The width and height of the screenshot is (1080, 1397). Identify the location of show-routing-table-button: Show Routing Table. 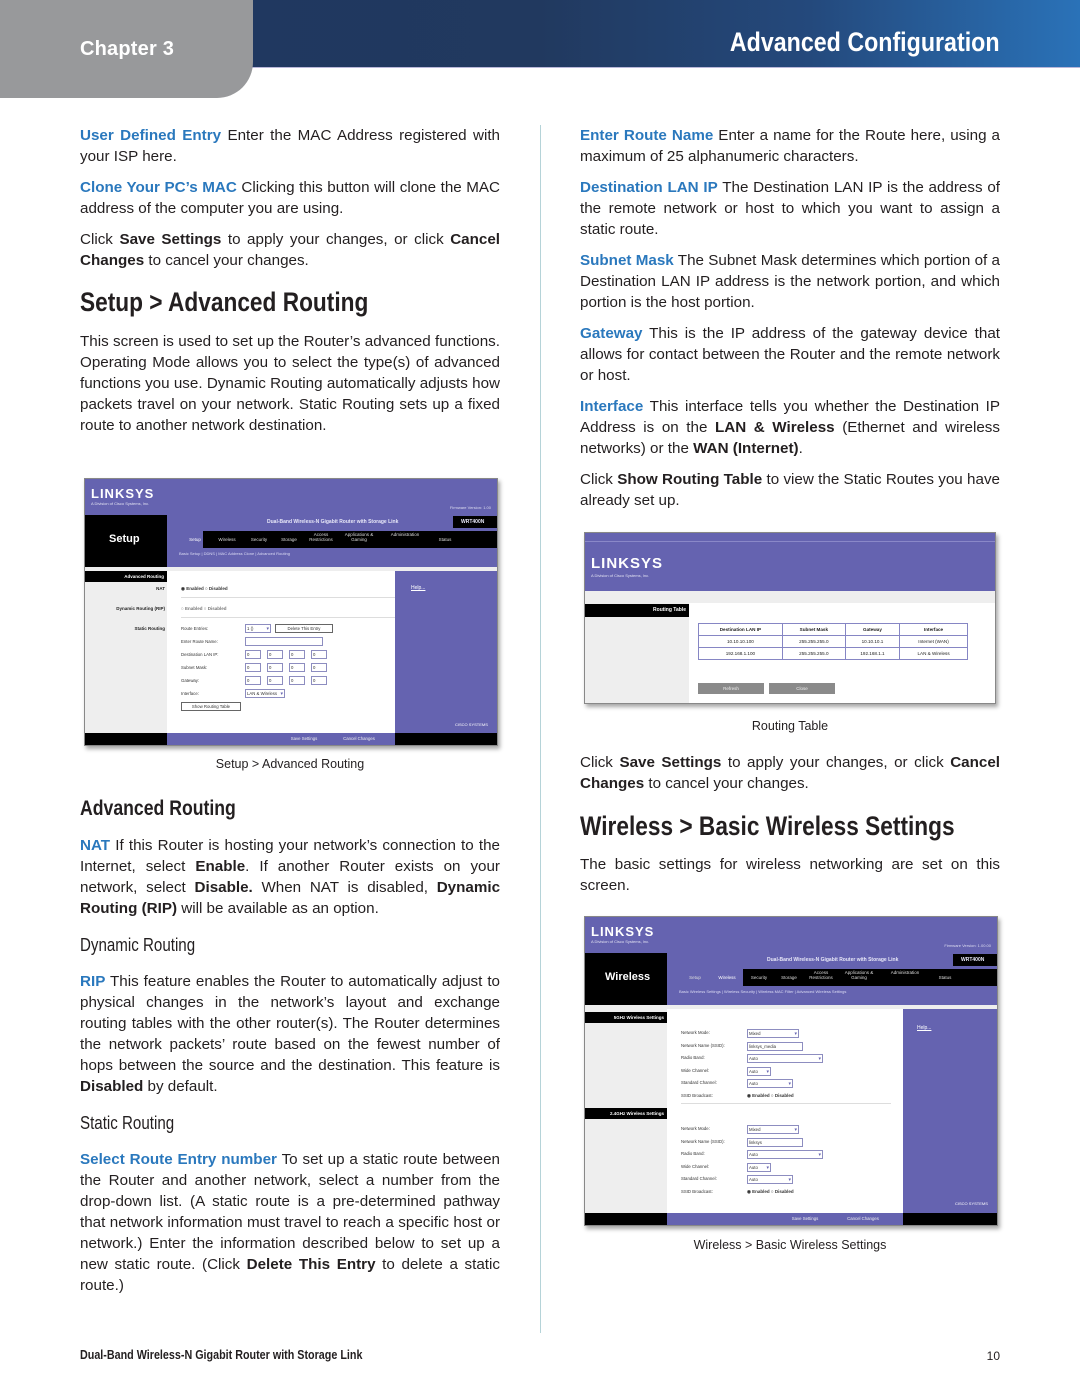
(211, 706).